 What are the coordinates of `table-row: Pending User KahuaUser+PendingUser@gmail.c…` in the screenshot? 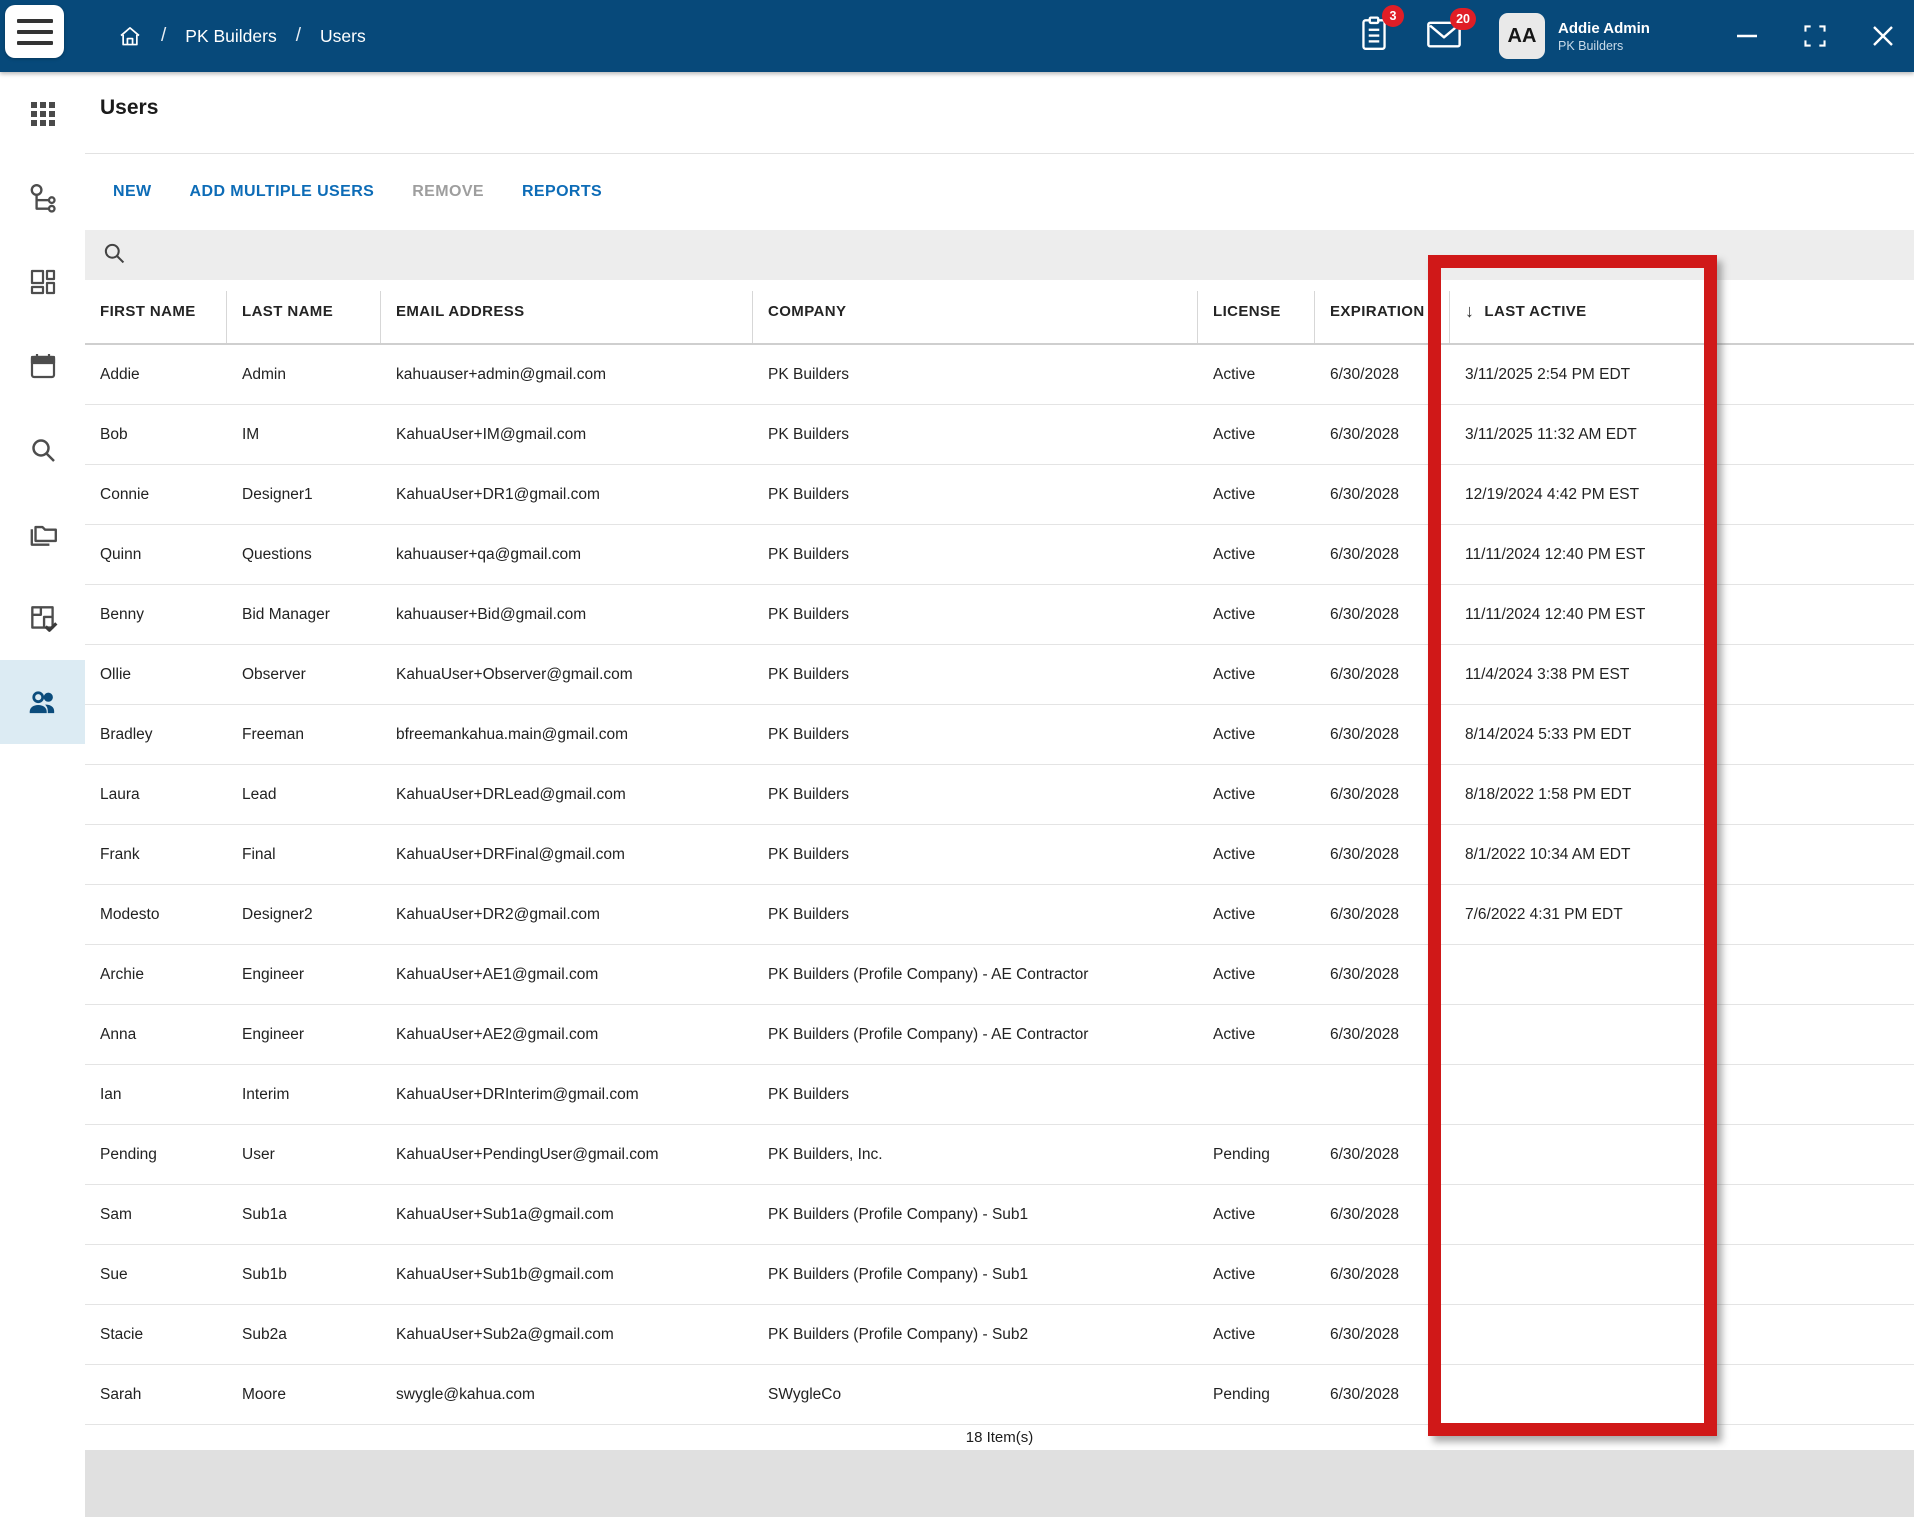 It's located at (999, 1155).